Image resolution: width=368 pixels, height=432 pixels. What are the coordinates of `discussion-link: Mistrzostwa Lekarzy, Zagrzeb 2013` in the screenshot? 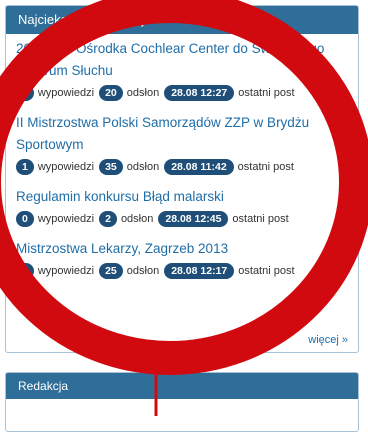 It's located at (182, 249).